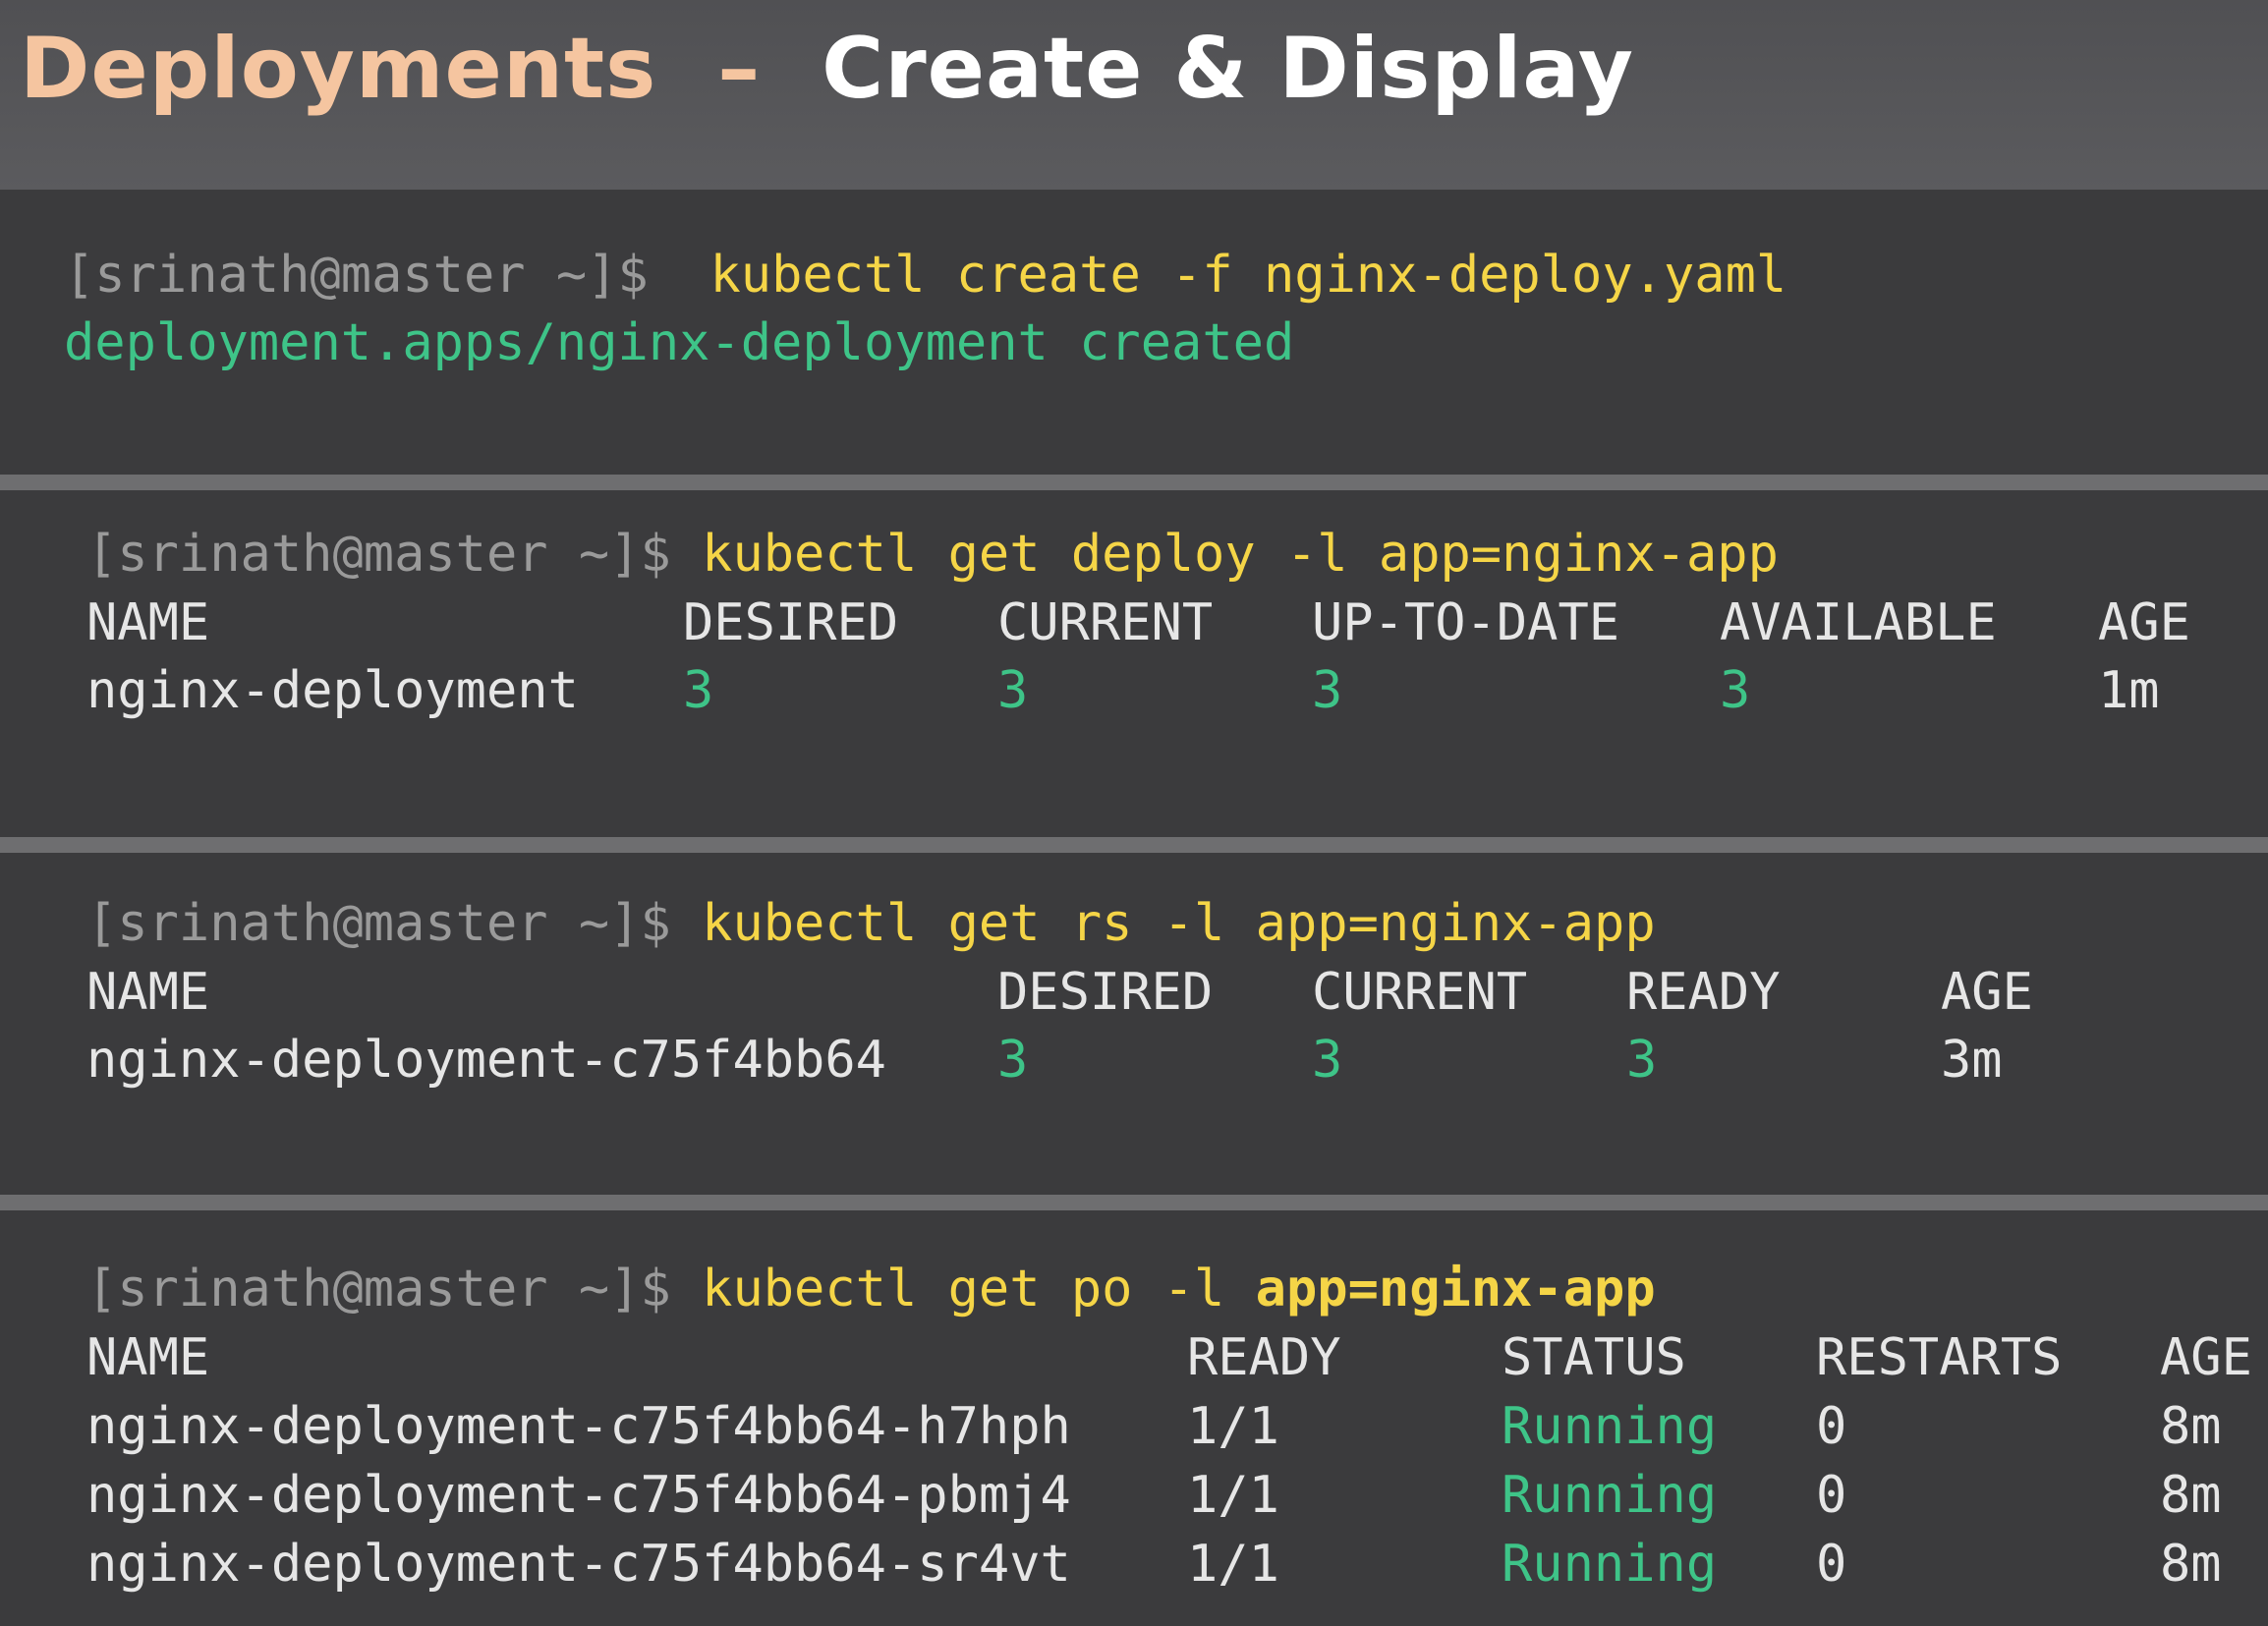  I want to click on table-cell-available: 3, so click(1736, 691).